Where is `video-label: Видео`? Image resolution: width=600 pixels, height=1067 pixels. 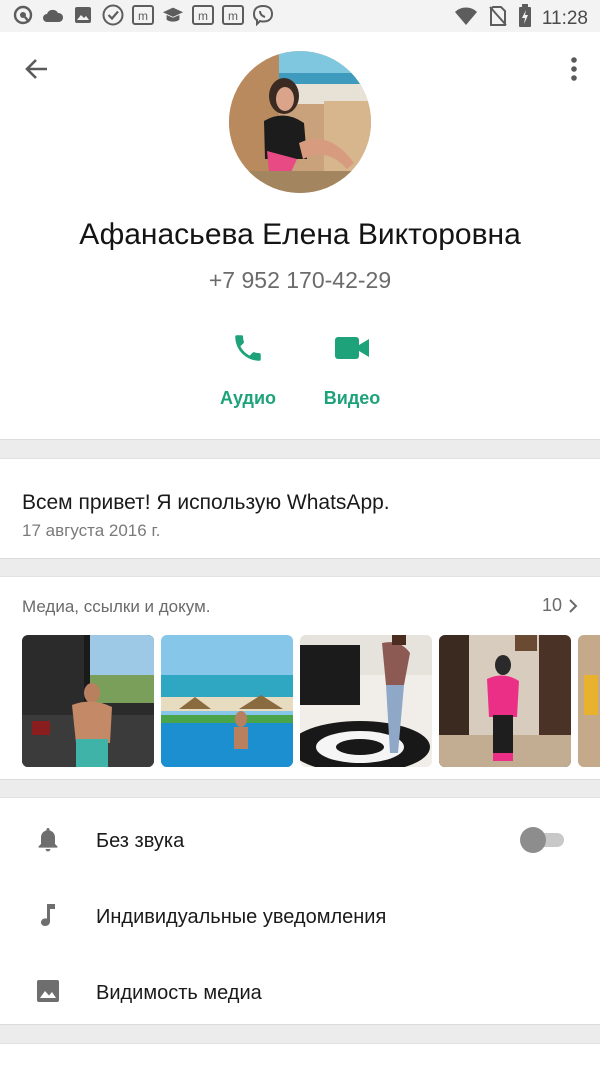
video-label: Видео is located at coordinates (352, 398).